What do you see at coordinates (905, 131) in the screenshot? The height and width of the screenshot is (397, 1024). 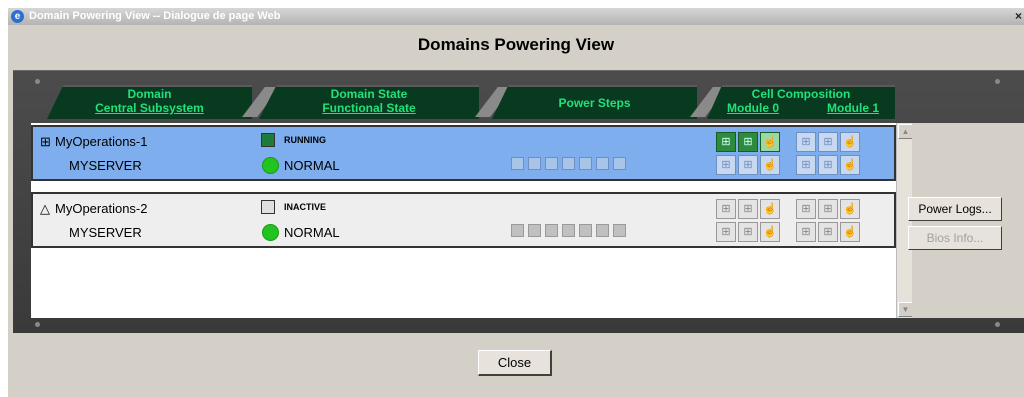 I see `scroll-up-icon: ▲` at bounding box center [905, 131].